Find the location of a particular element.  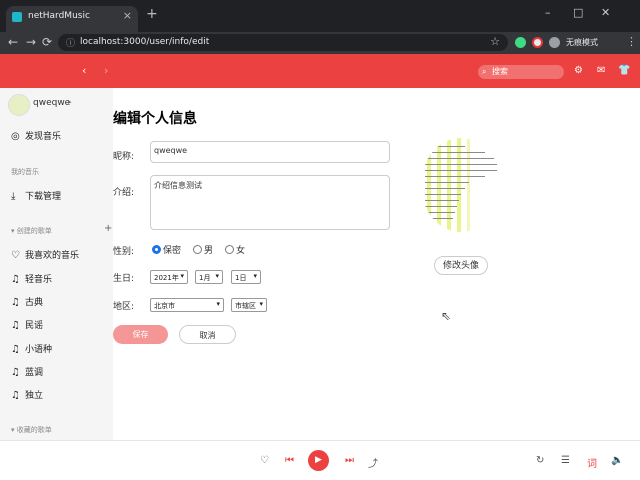

nickname-field: qweqwe is located at coordinates (270, 152).